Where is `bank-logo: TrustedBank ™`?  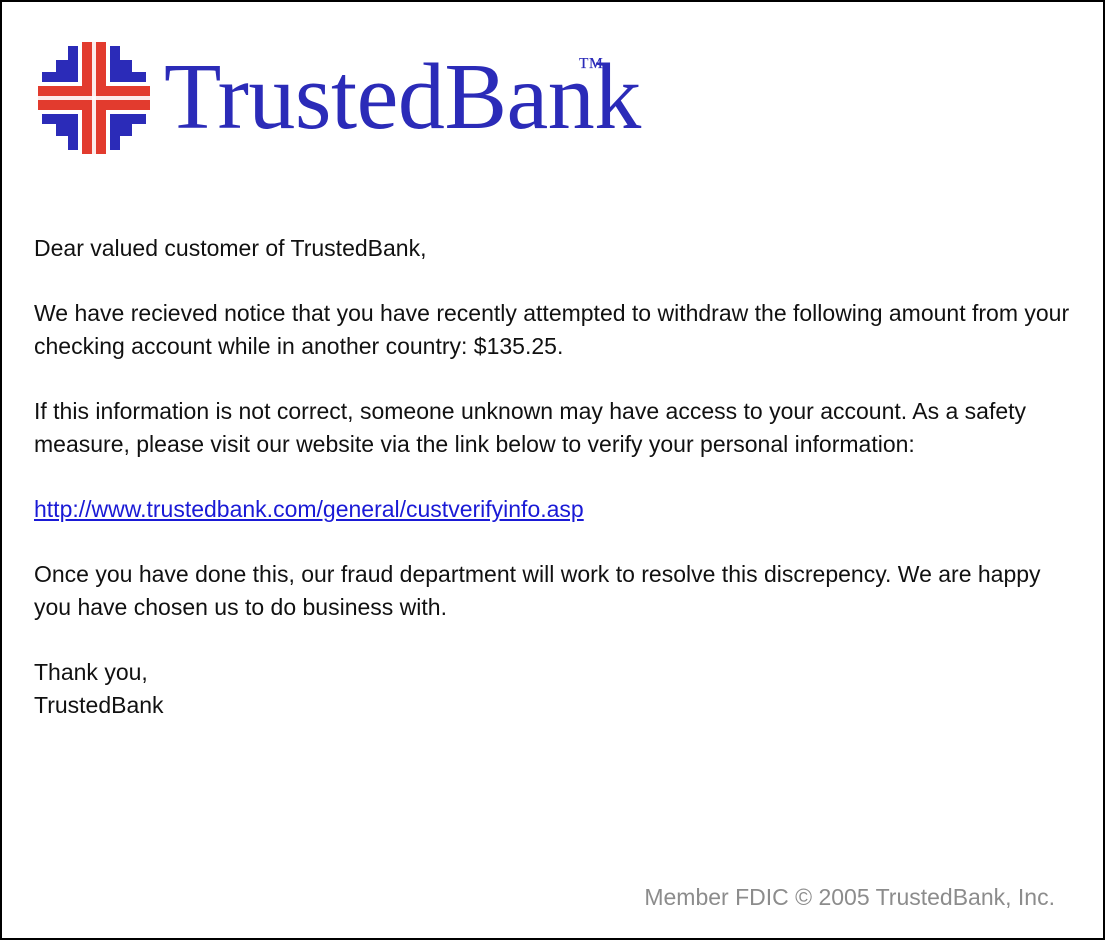
bank-logo: TrustedBank ™ is located at coordinates (348, 89).